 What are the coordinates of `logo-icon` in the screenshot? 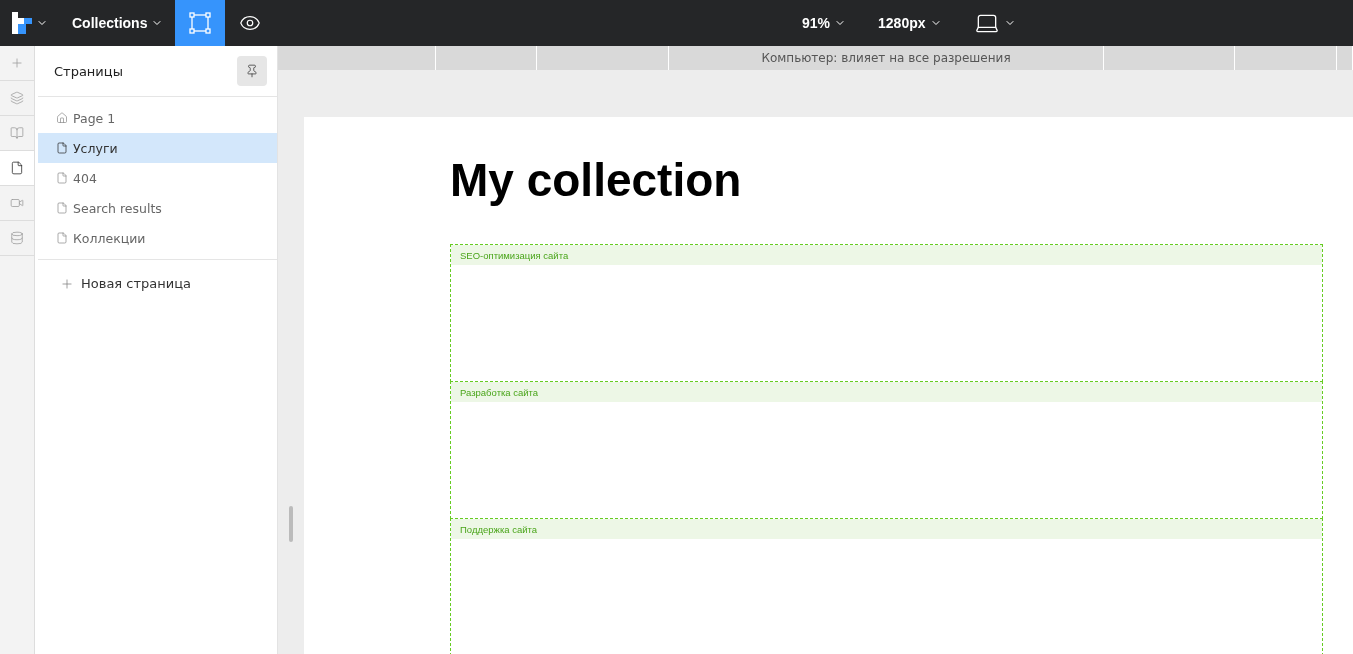 It's located at (22, 23).